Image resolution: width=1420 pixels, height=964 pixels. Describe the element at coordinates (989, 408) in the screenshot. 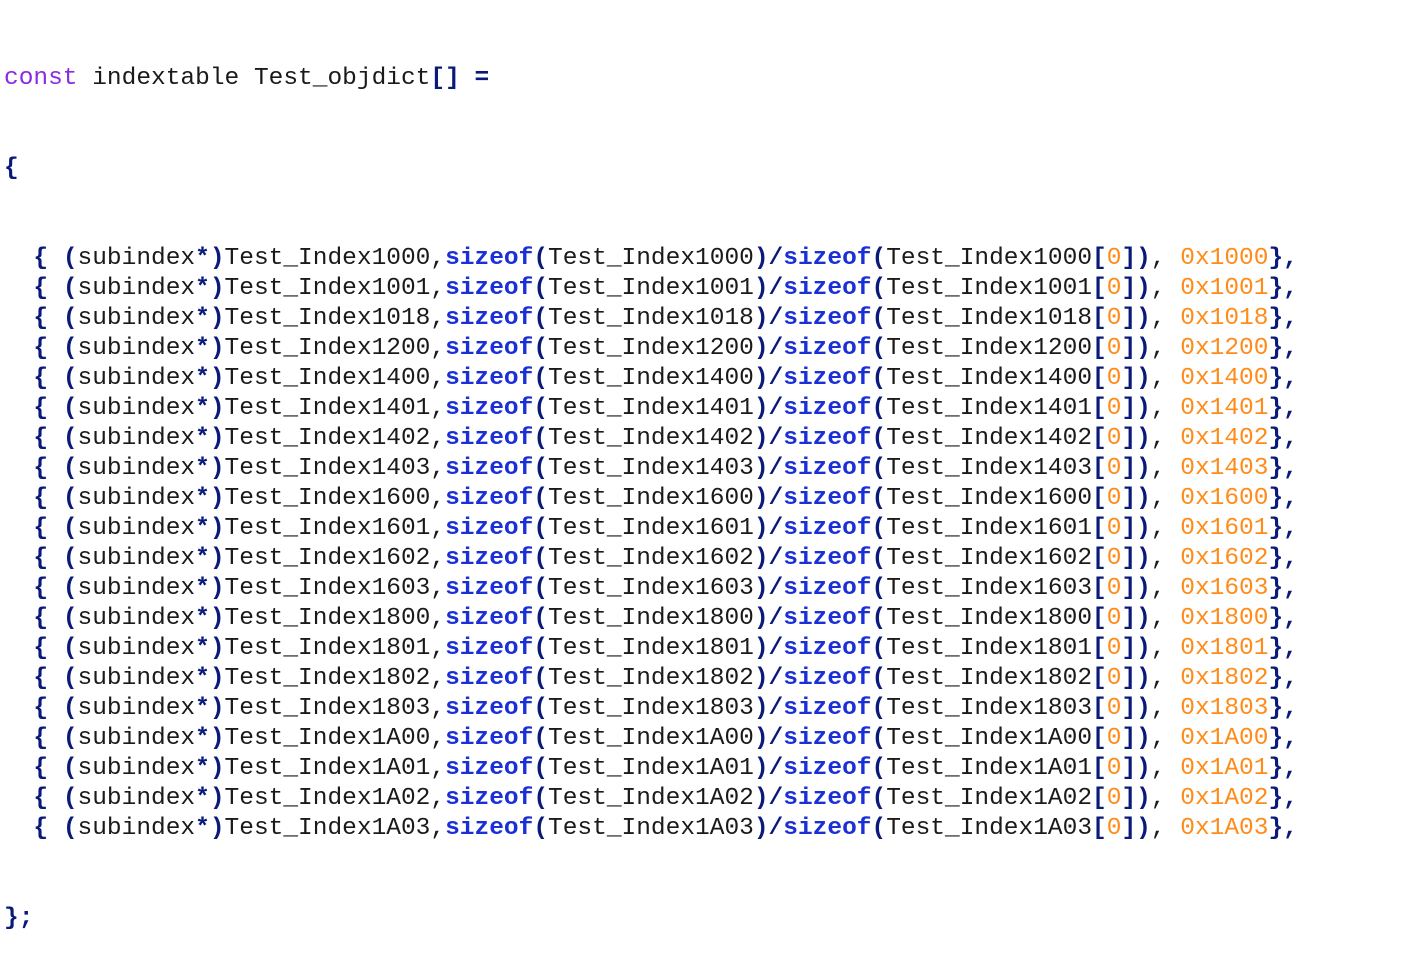

I see `sizeof-arg: Test_Index1401` at that location.